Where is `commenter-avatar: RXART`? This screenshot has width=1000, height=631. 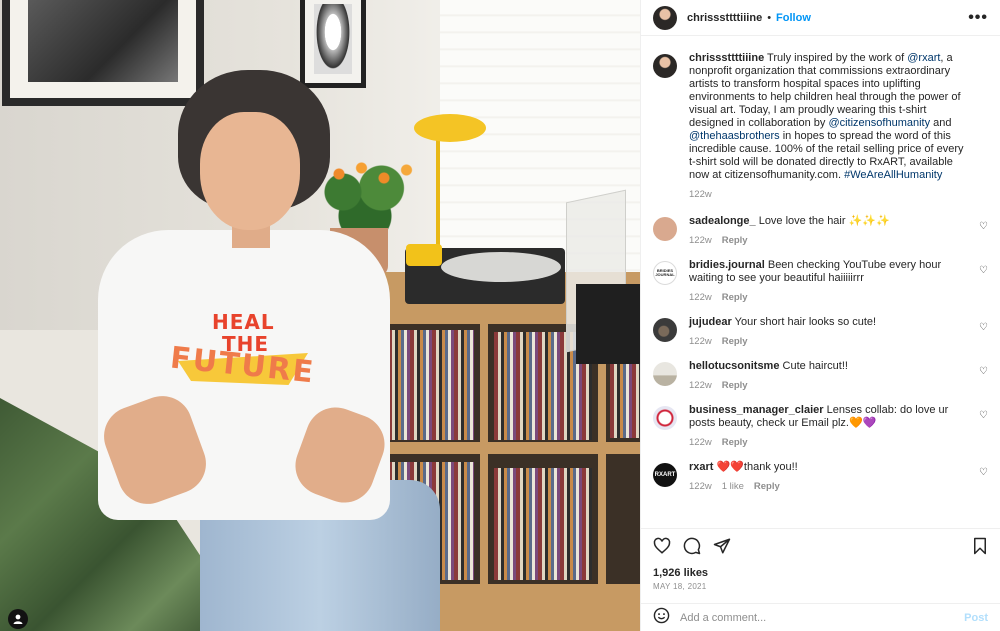 commenter-avatar: RXART is located at coordinates (665, 475).